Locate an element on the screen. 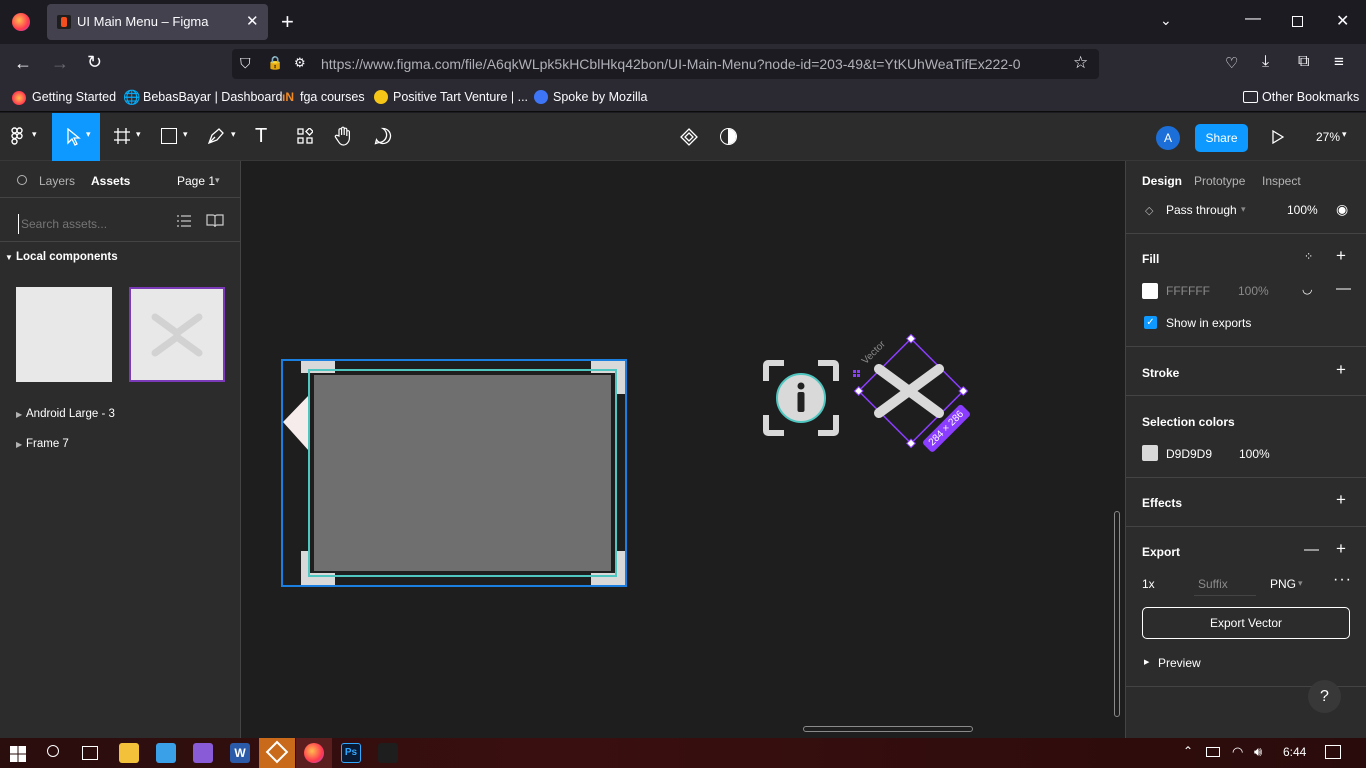 Image resolution: width=1366 pixels, height=768 pixels. back-icon: ← is located at coordinates (23, 63).